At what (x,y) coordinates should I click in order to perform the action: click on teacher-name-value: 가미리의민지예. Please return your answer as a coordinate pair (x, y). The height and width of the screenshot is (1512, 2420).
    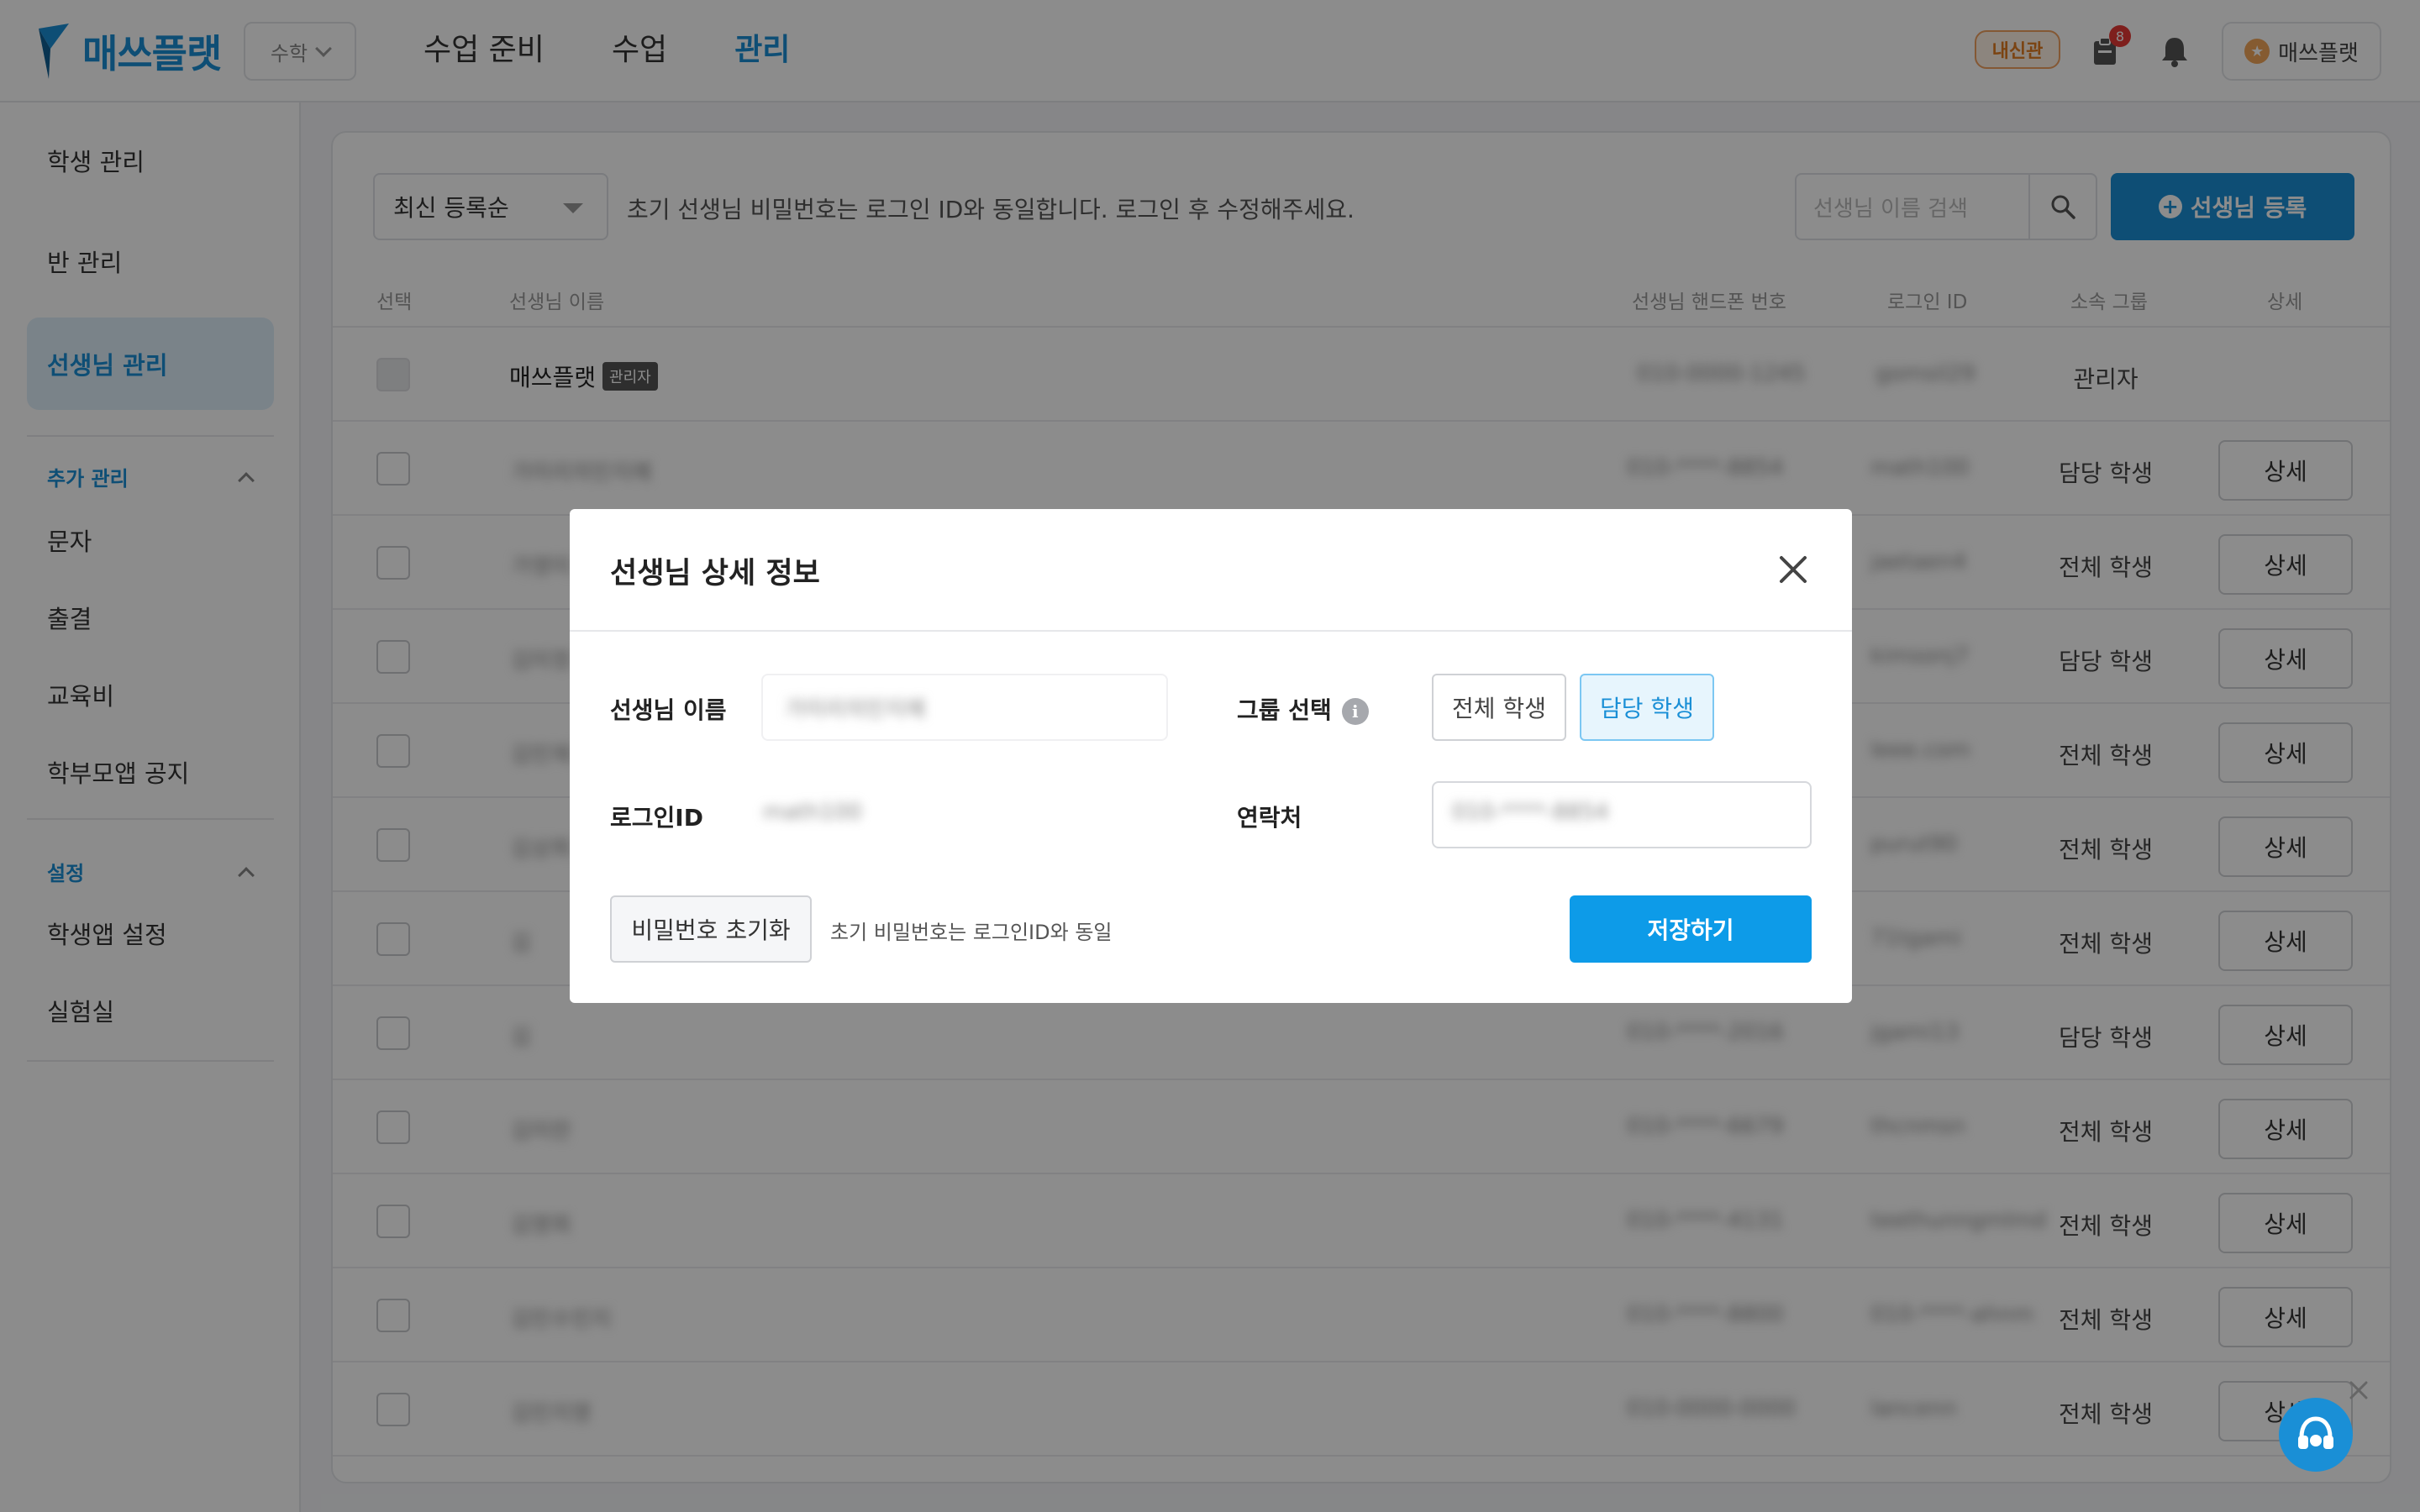
    Looking at the image, I should click on (855, 709).